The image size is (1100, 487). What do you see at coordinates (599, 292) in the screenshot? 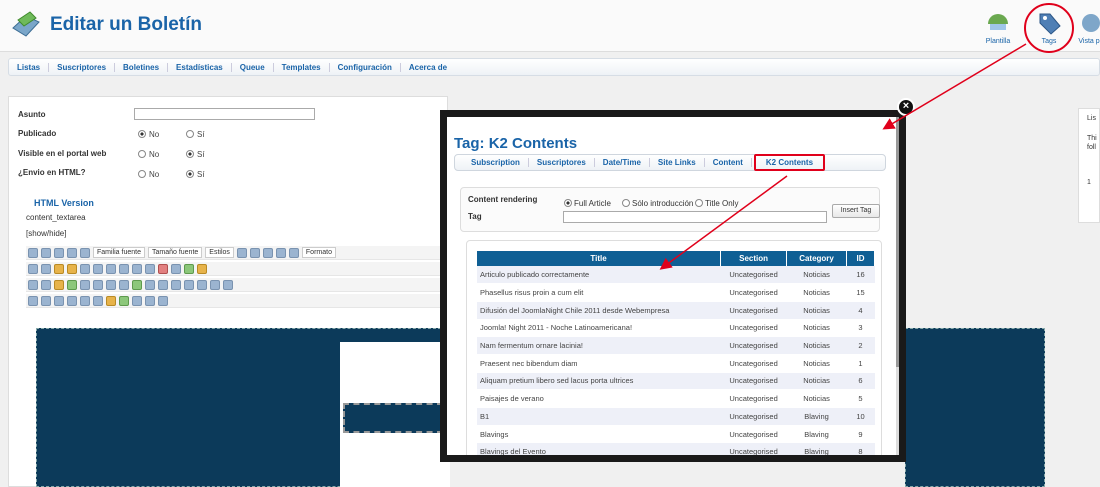
I see `row-title: Phasellus risus proin a cum elit` at bounding box center [599, 292].